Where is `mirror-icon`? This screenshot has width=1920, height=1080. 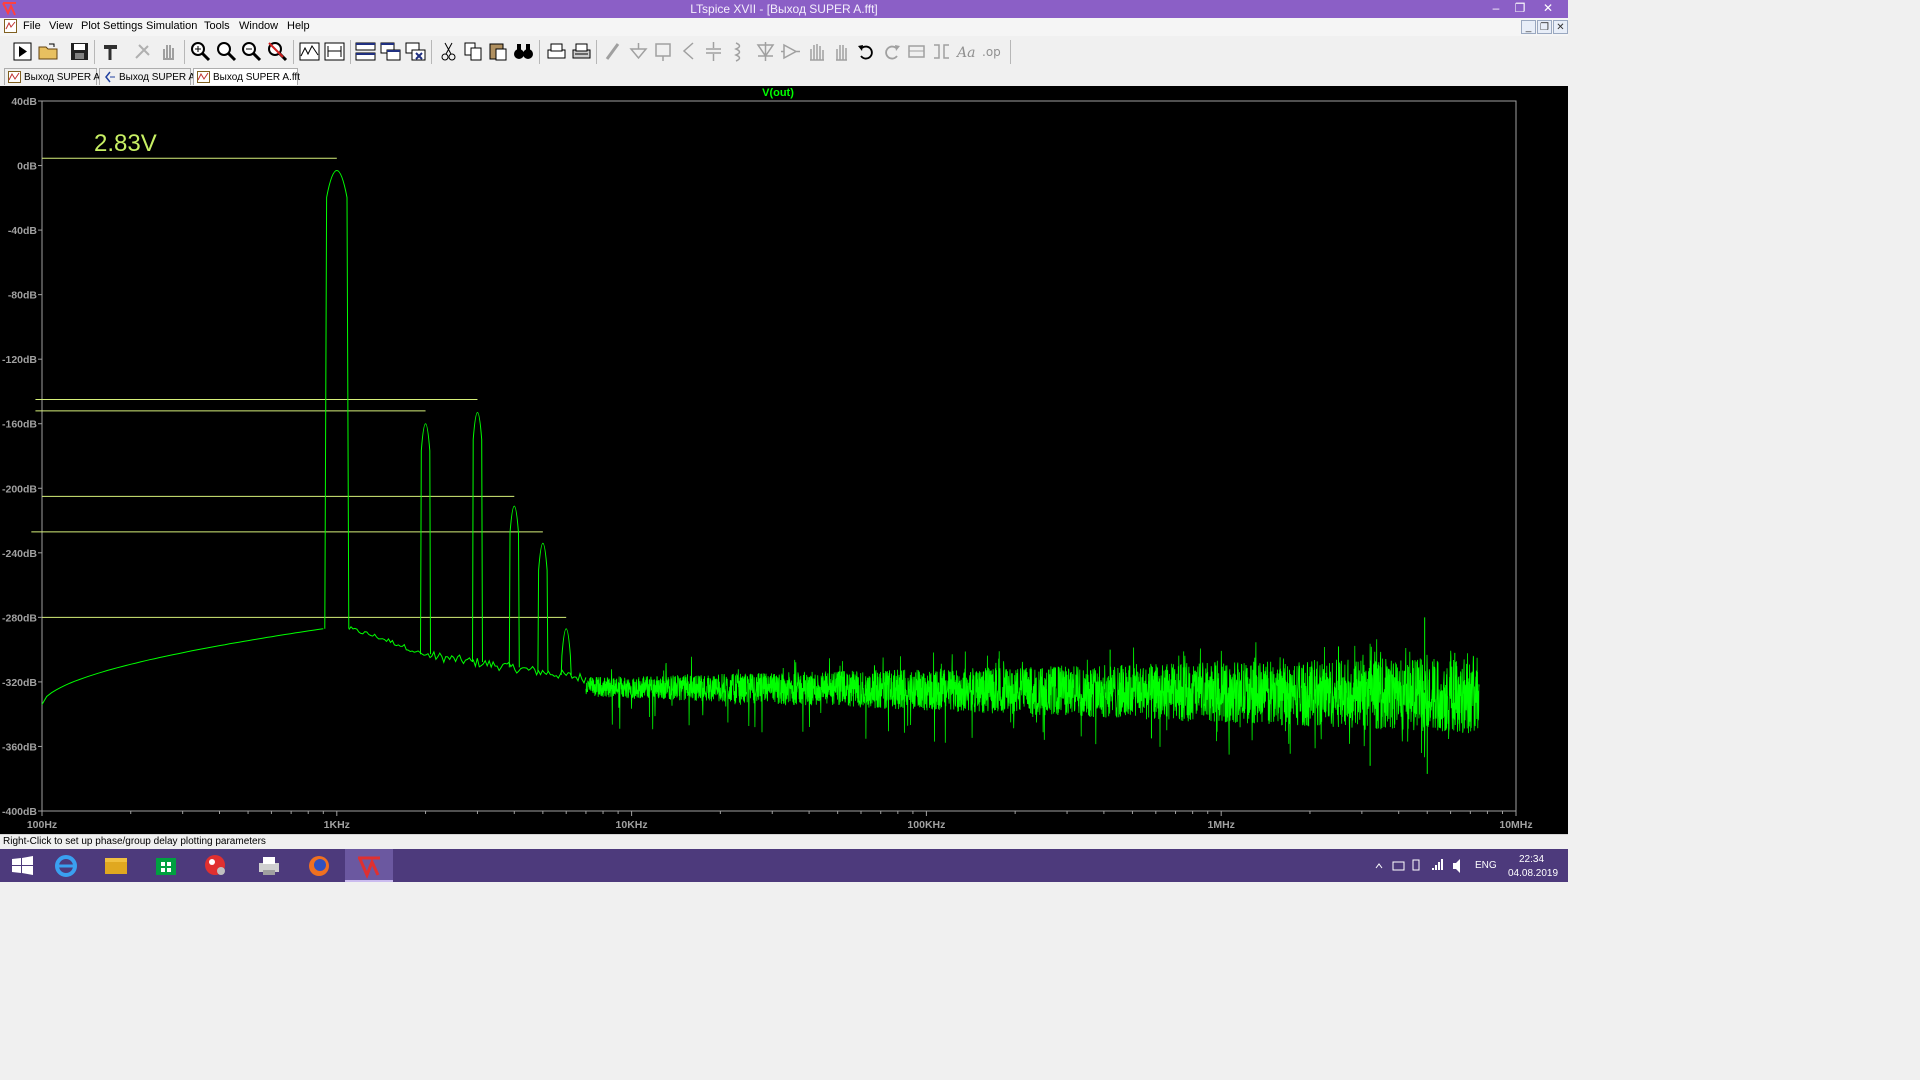
mirror-icon is located at coordinates (941, 51).